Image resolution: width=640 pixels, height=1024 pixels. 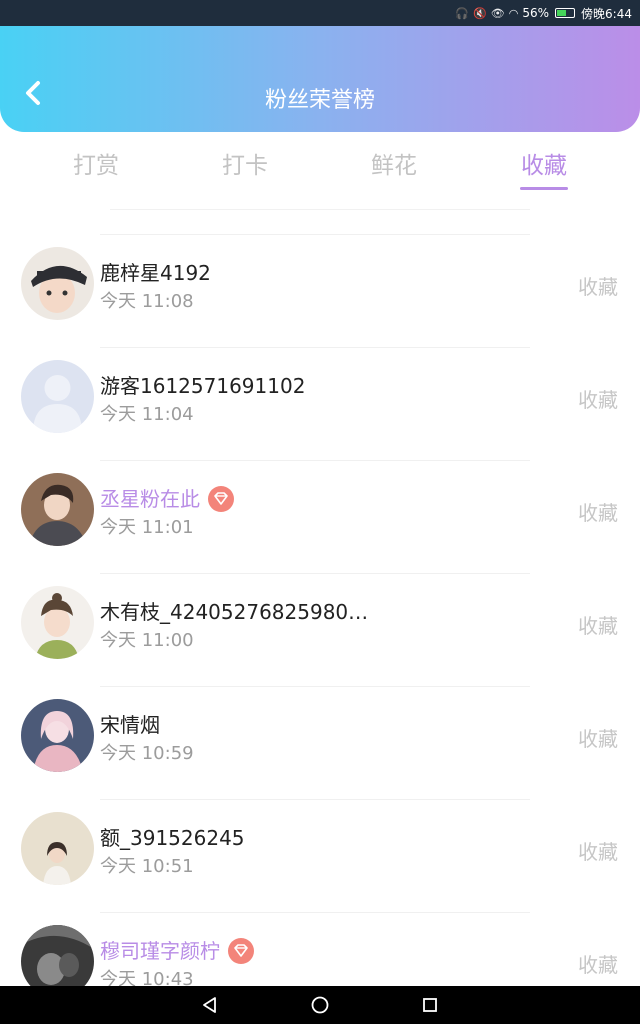 I want to click on home-circle-icon, so click(x=320, y=1005).